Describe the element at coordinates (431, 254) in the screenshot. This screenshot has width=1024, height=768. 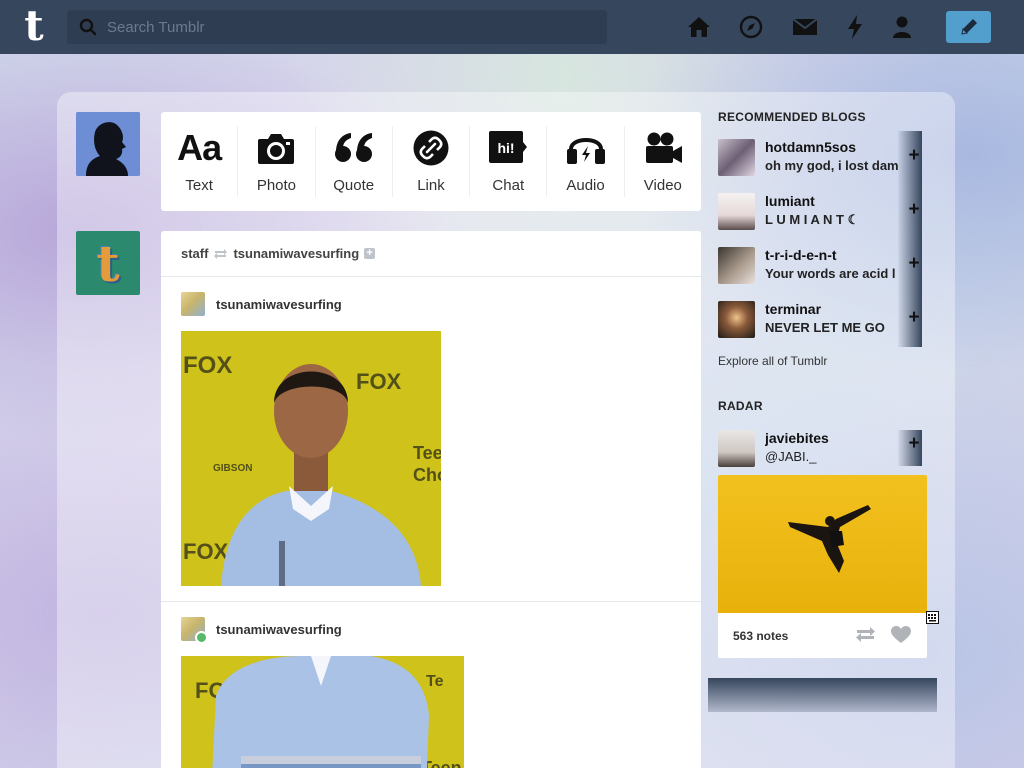
I see `reblog-header: staff tsunamiwavesurfing +` at that location.